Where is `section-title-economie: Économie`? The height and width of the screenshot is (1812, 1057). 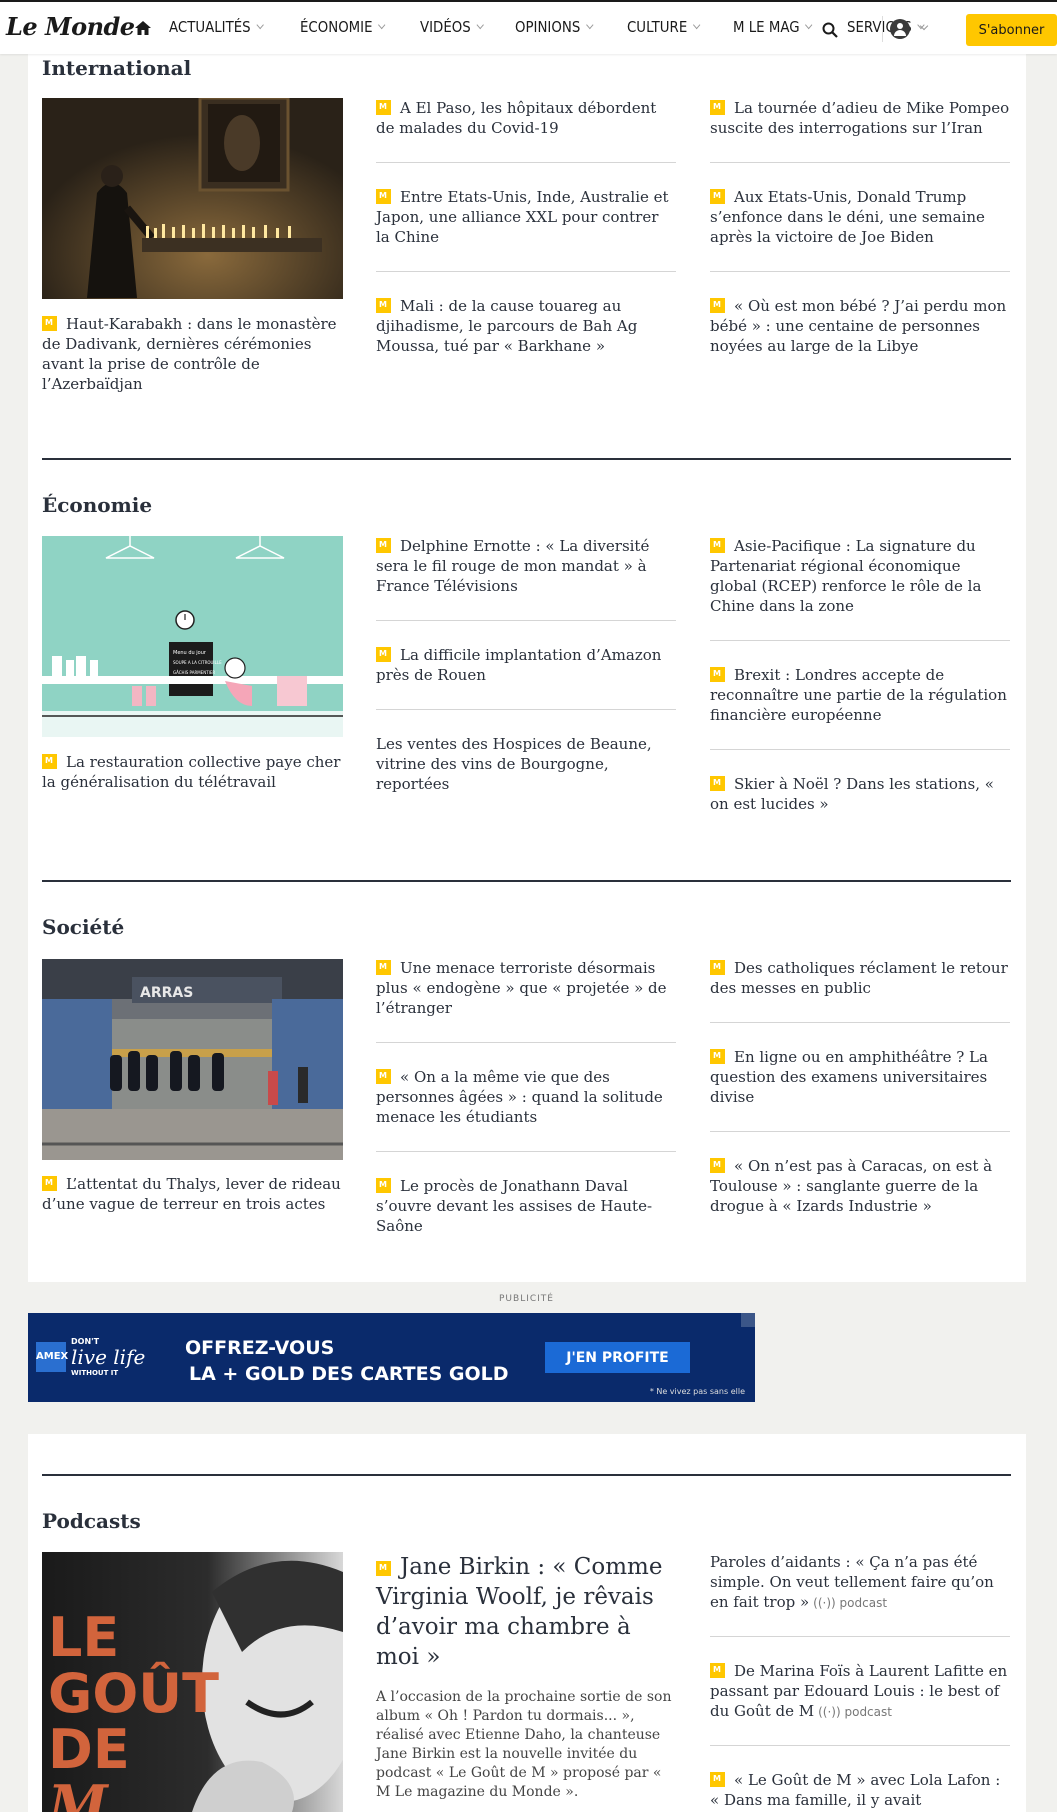 section-title-economie: Économie is located at coordinates (97, 505).